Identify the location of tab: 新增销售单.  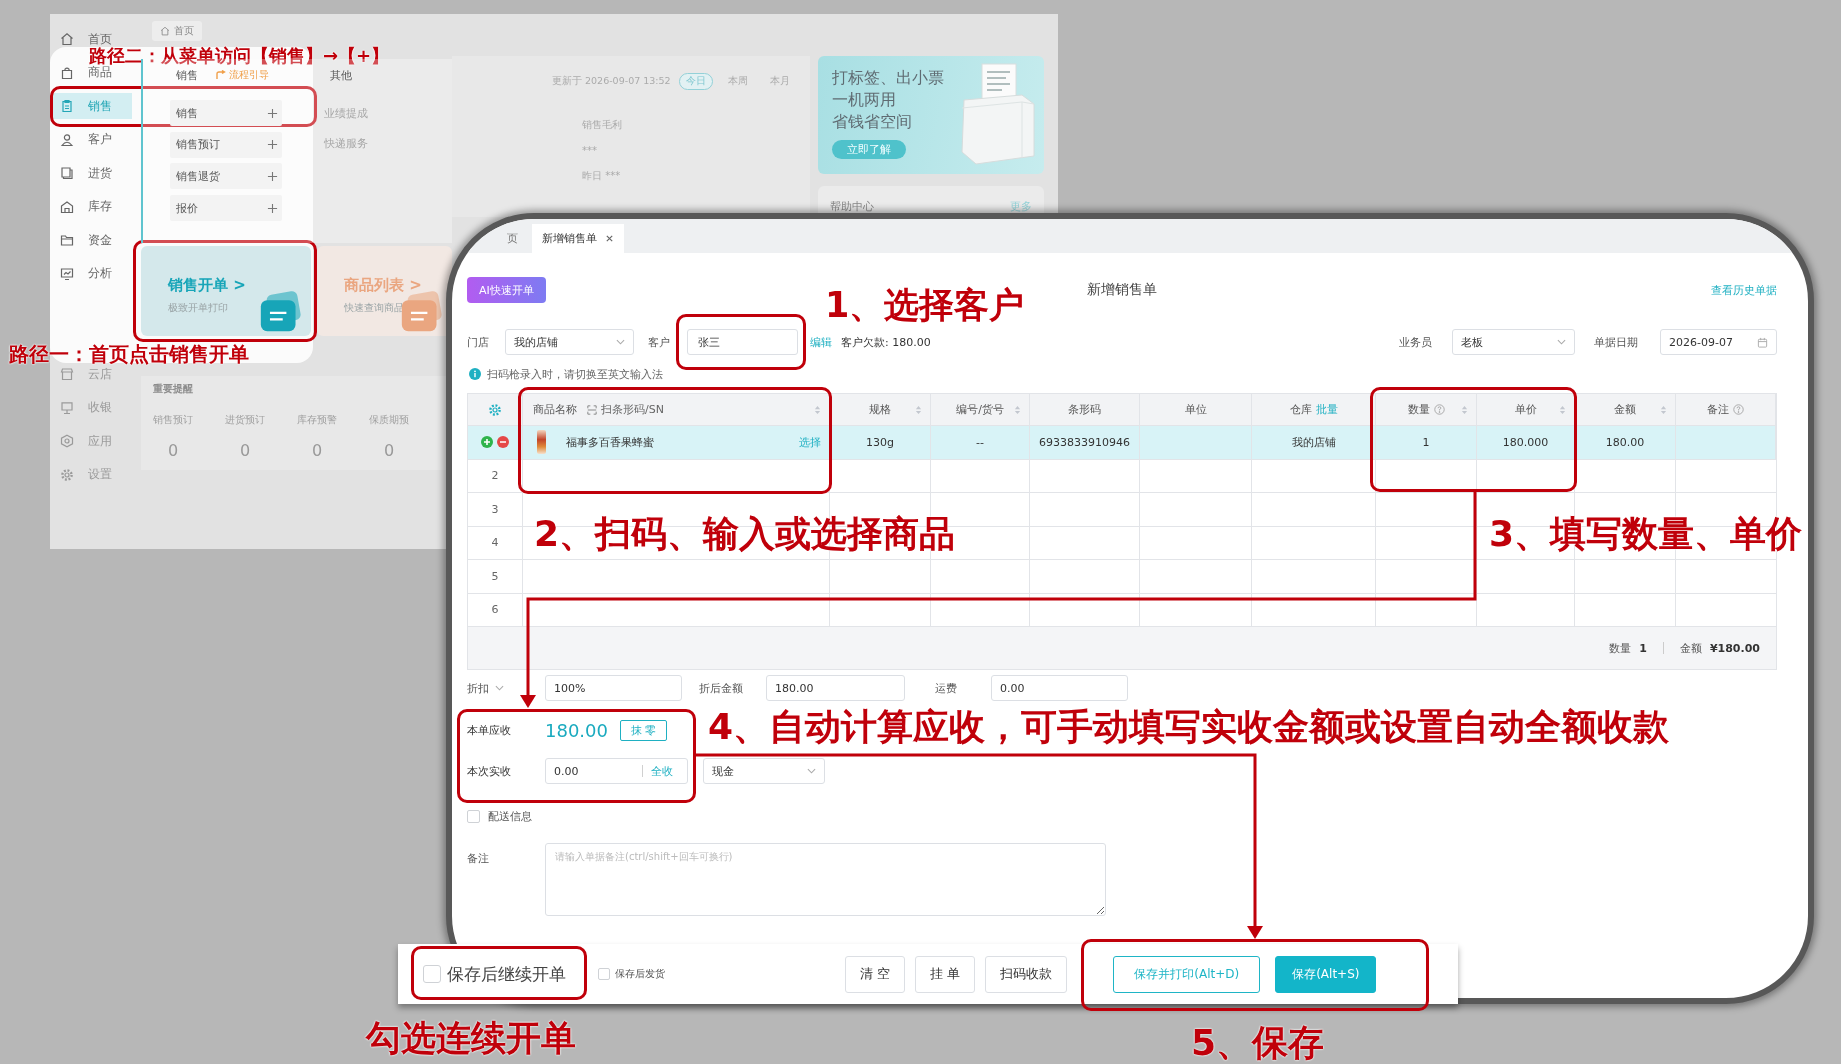
(578, 238).